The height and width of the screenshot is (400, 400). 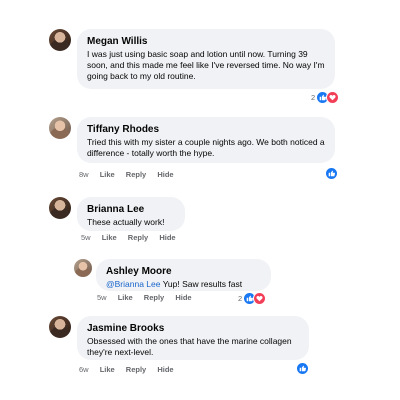 I want to click on comment-bubble: Brianna Lee These actually work!, so click(x=131, y=214).